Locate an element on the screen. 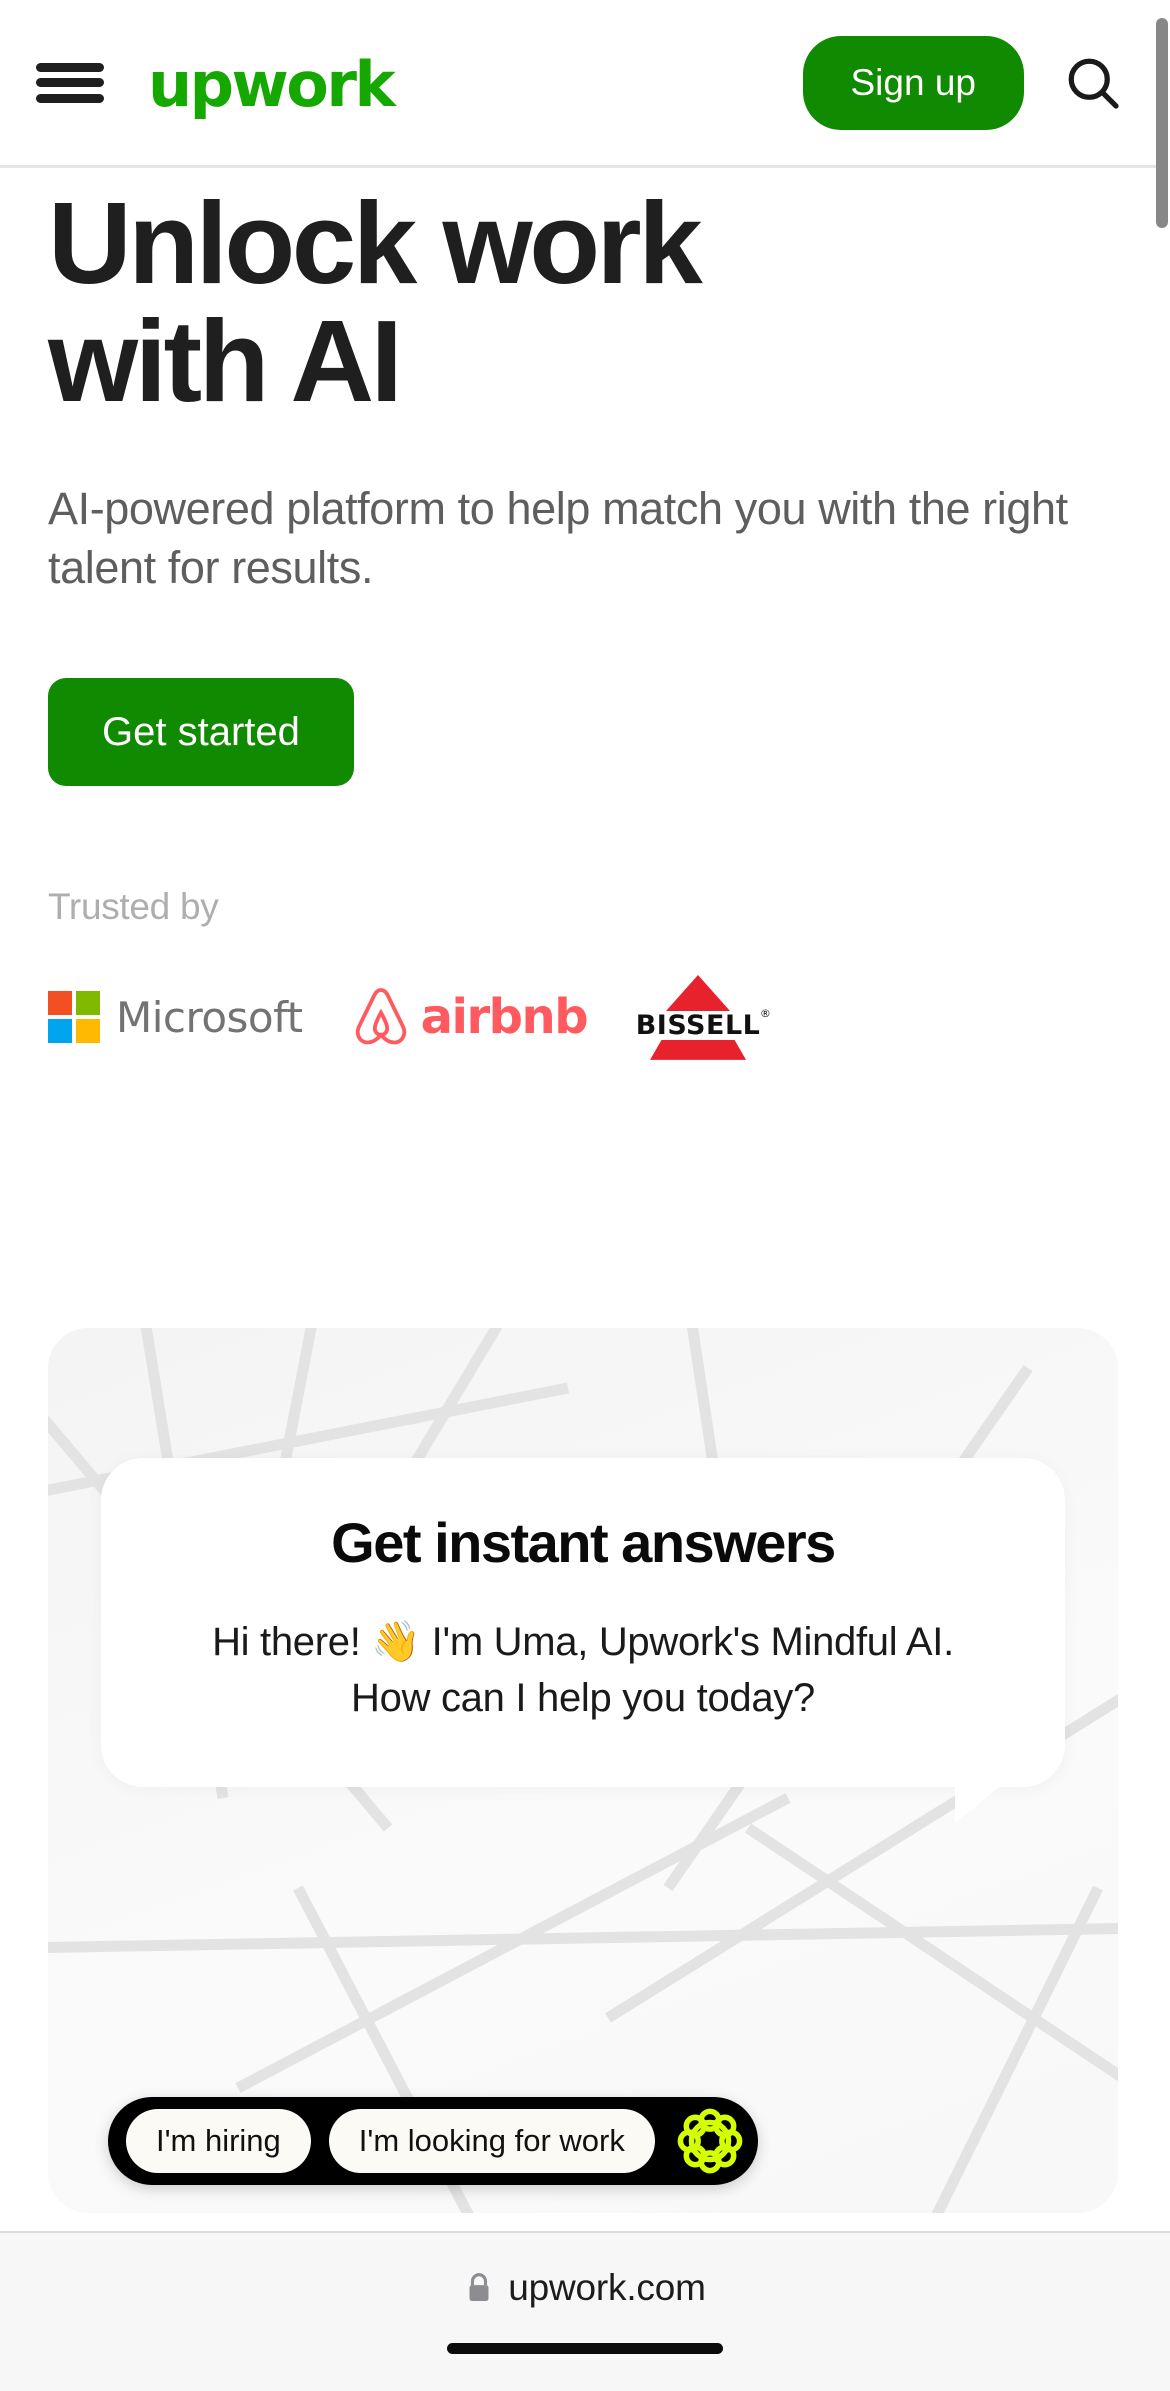 The image size is (1170, 2391). airbnb-belo-icon is located at coordinates (380, 1016).